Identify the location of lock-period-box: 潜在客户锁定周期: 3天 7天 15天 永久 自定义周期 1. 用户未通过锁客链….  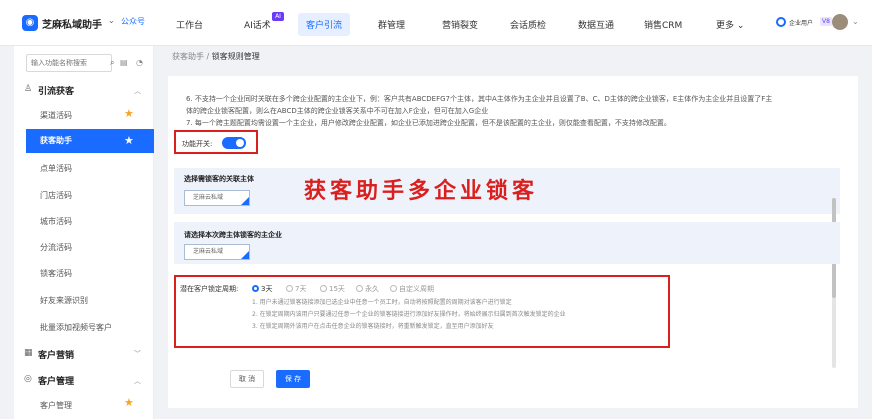
(422, 311).